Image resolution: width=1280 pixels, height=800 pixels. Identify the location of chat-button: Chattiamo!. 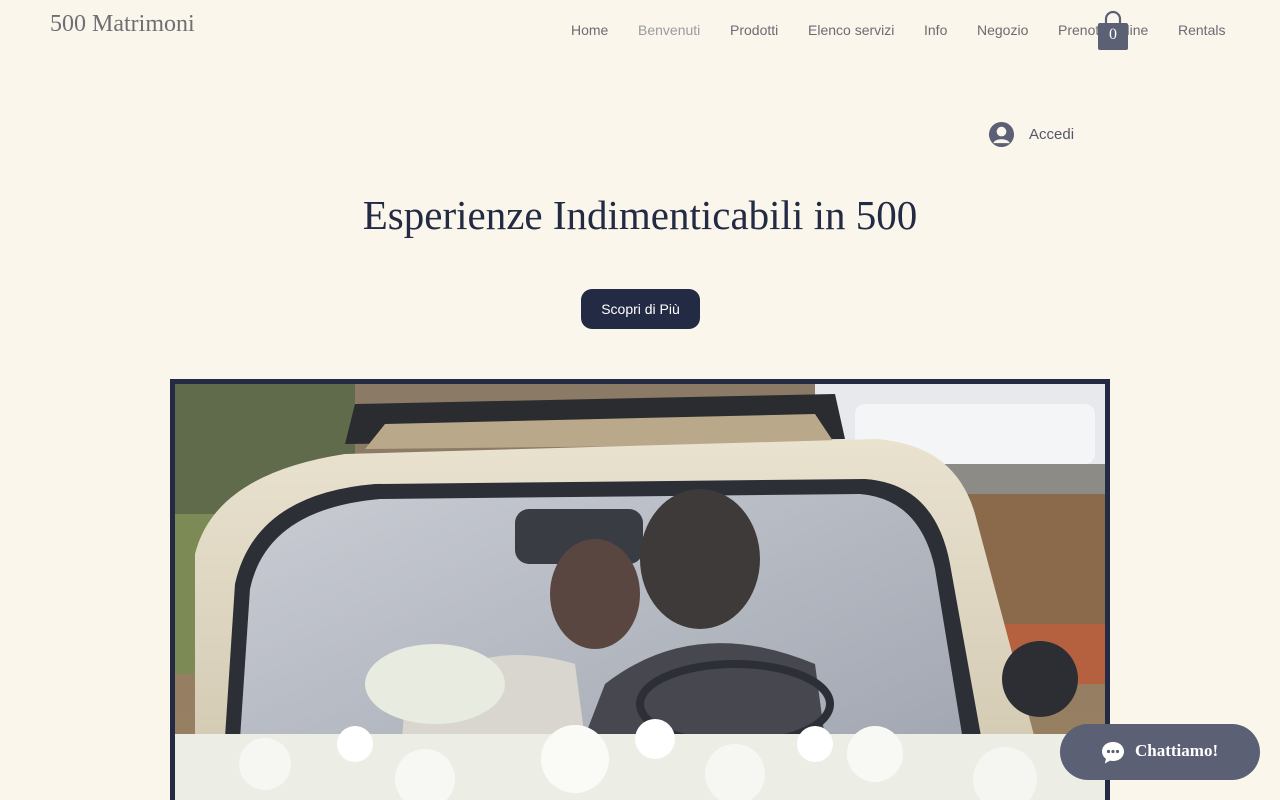
(1160, 752).